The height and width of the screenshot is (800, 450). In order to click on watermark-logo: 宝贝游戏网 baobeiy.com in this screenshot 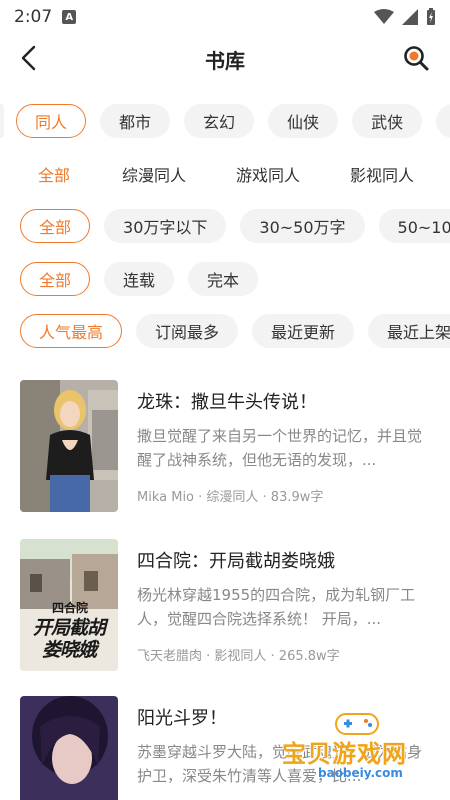, I will do `click(357, 746)`.